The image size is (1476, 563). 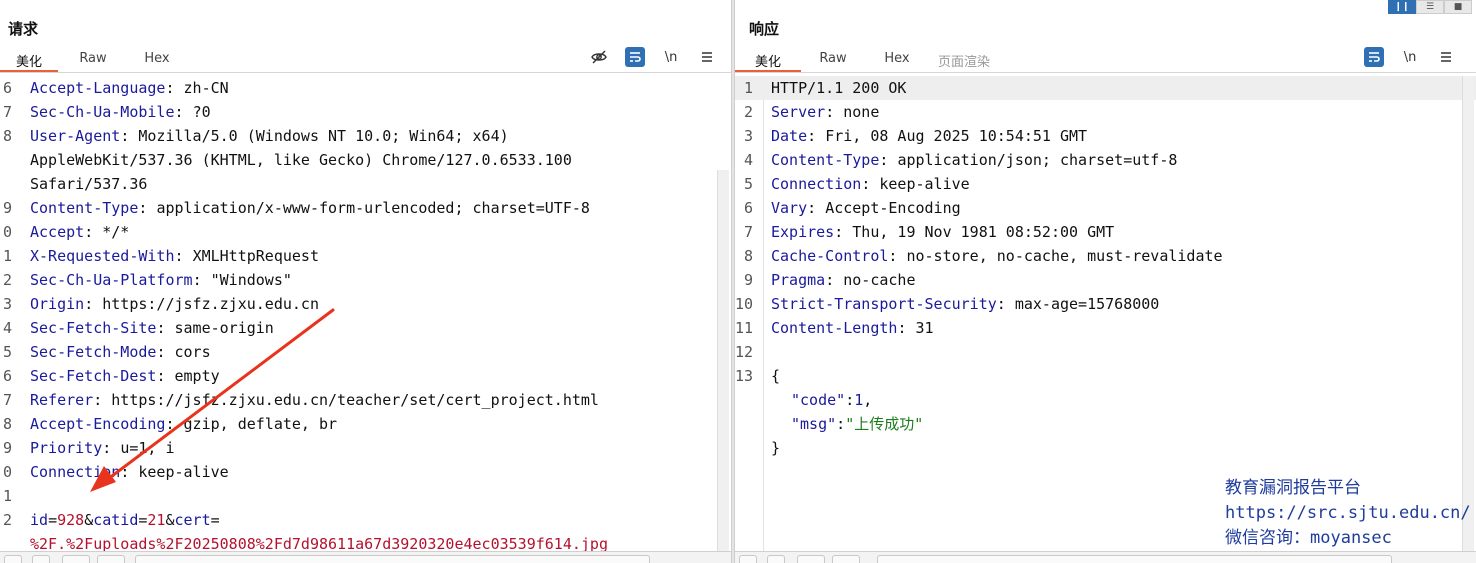 What do you see at coordinates (803, 232) in the screenshot?
I see `header-name: Expires` at bounding box center [803, 232].